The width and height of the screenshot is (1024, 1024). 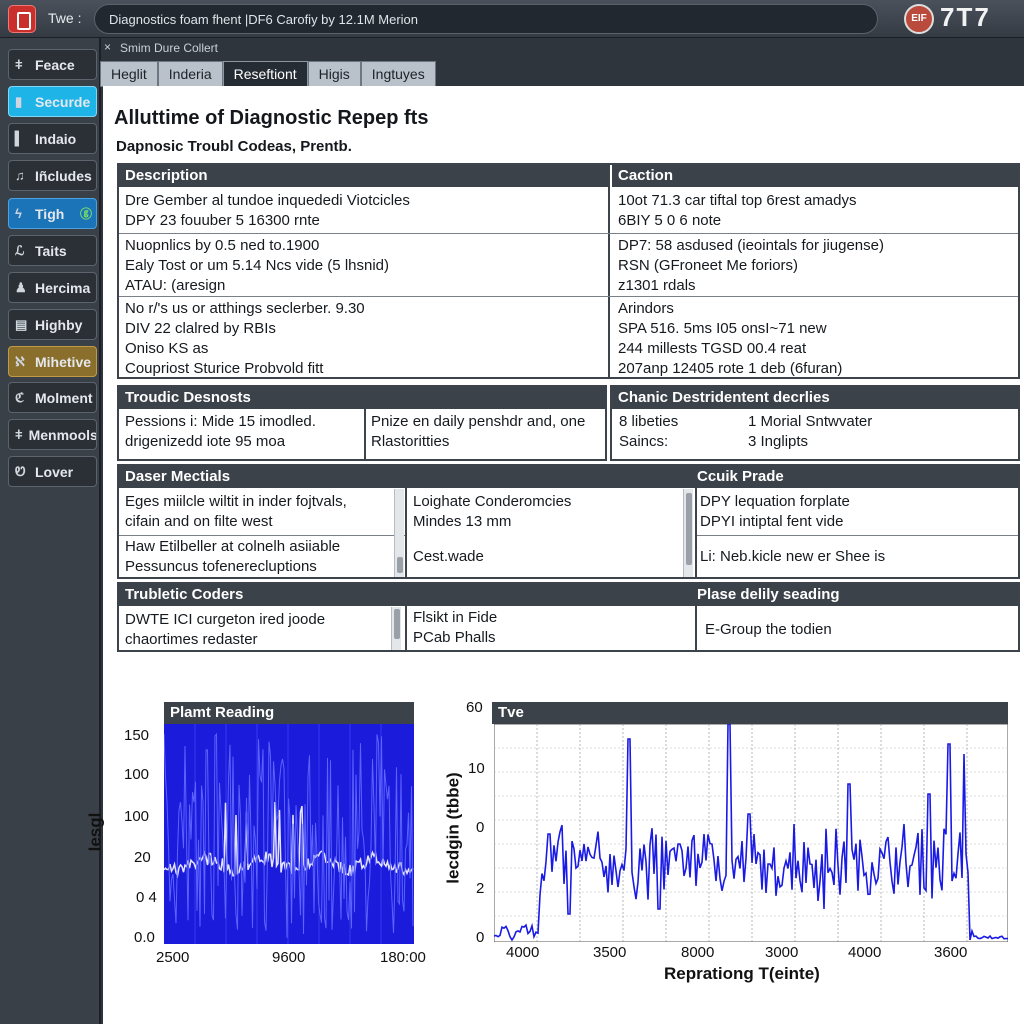 What do you see at coordinates (20, 361) in the screenshot?
I see `gear-icon: ℵ` at bounding box center [20, 361].